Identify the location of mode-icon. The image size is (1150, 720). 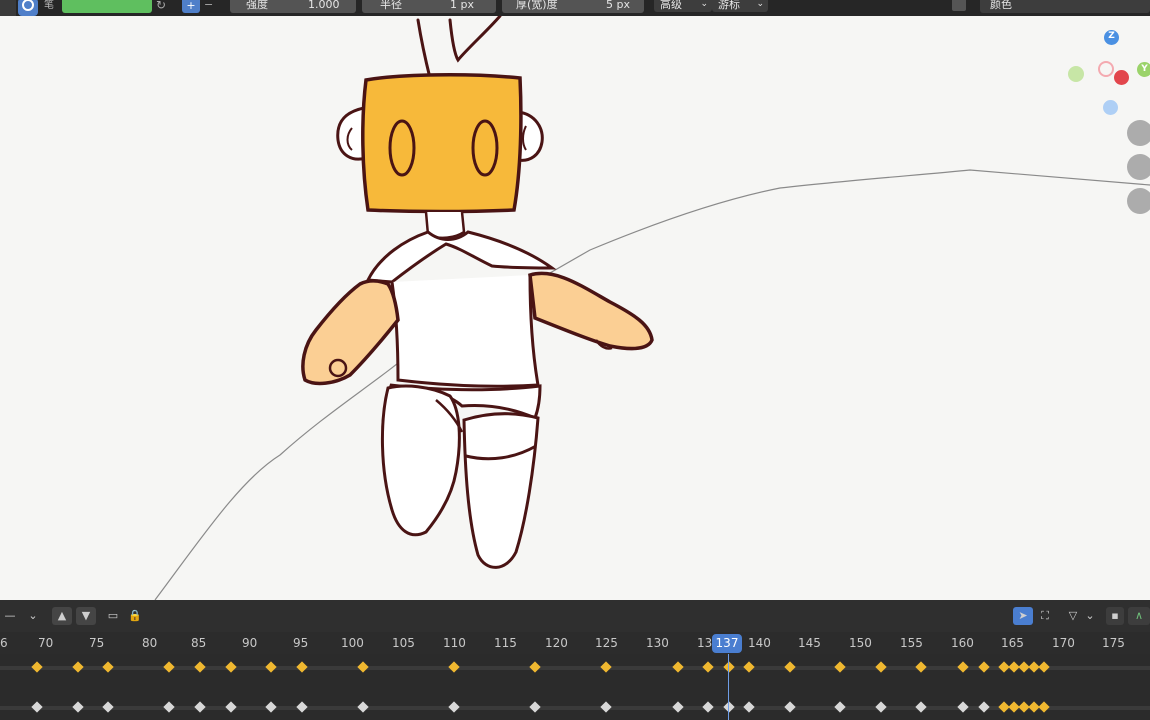
(8, 8).